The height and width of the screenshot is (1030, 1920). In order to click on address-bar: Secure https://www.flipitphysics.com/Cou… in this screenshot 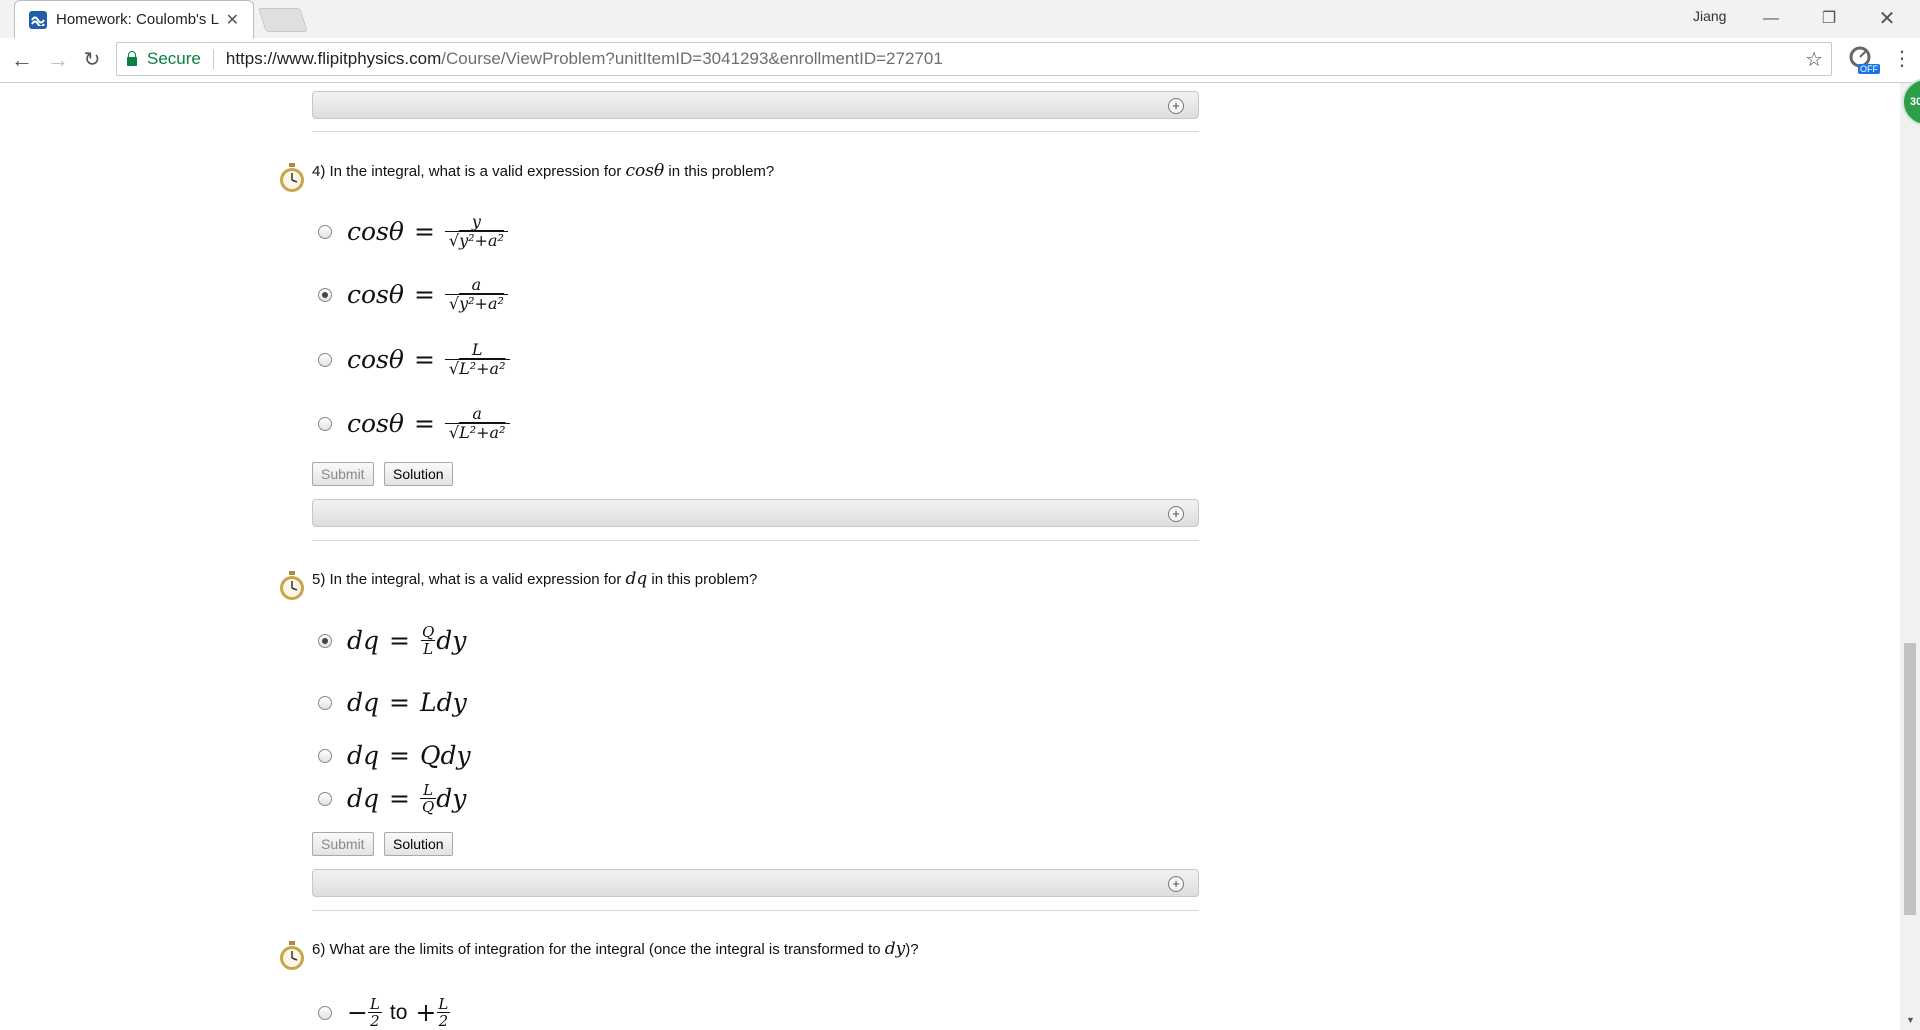, I will do `click(974, 59)`.